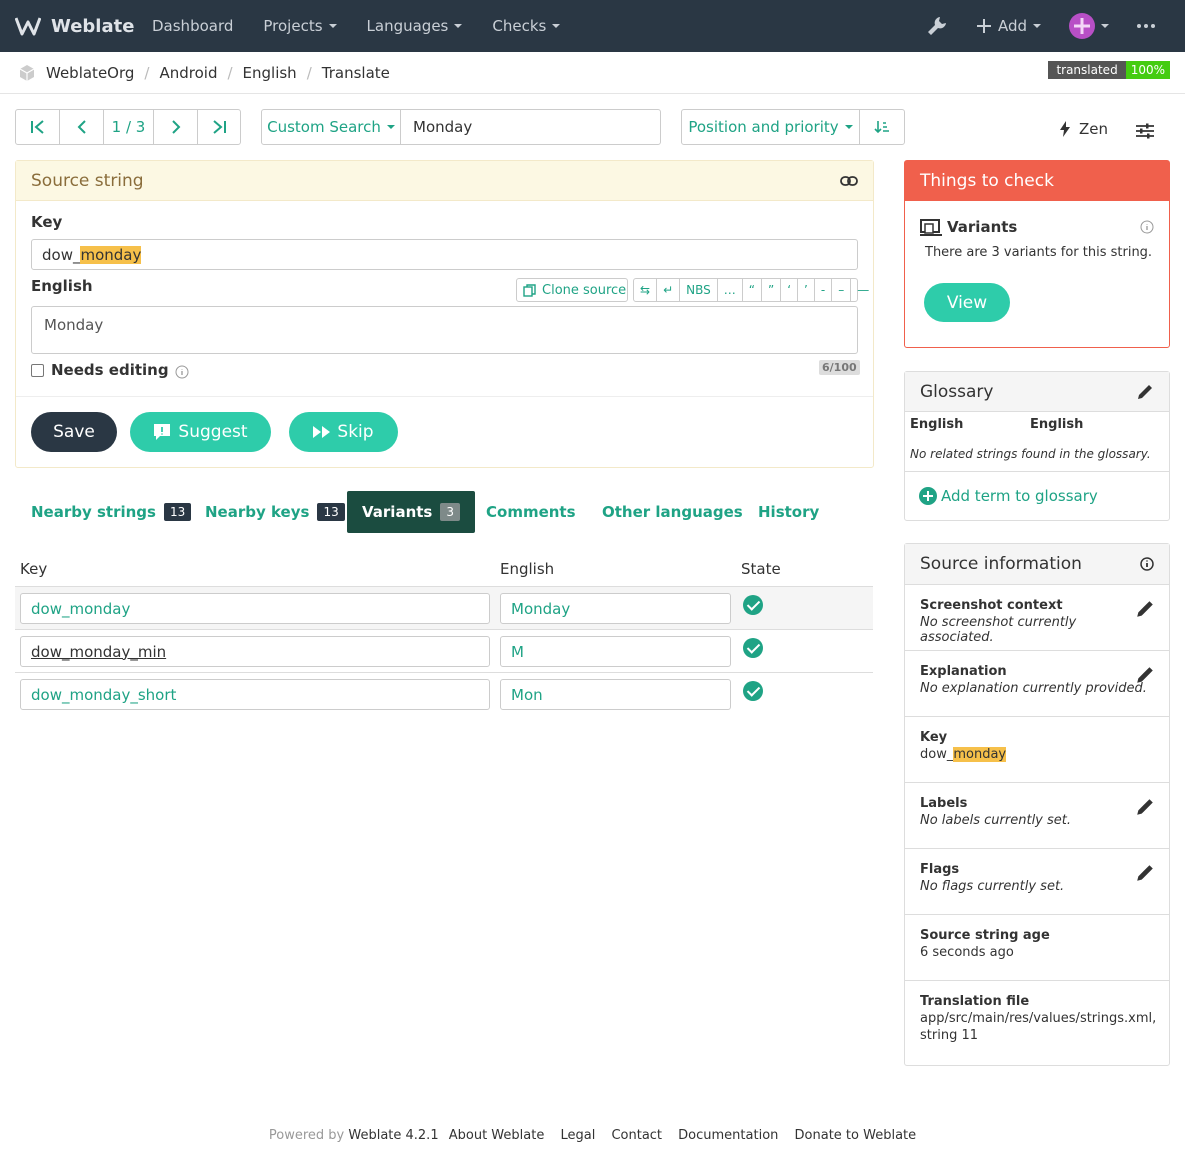 Image resolution: width=1185 pixels, height=1170 pixels. What do you see at coordinates (270, 73) in the screenshot?
I see `breadcrumb-language: English` at bounding box center [270, 73].